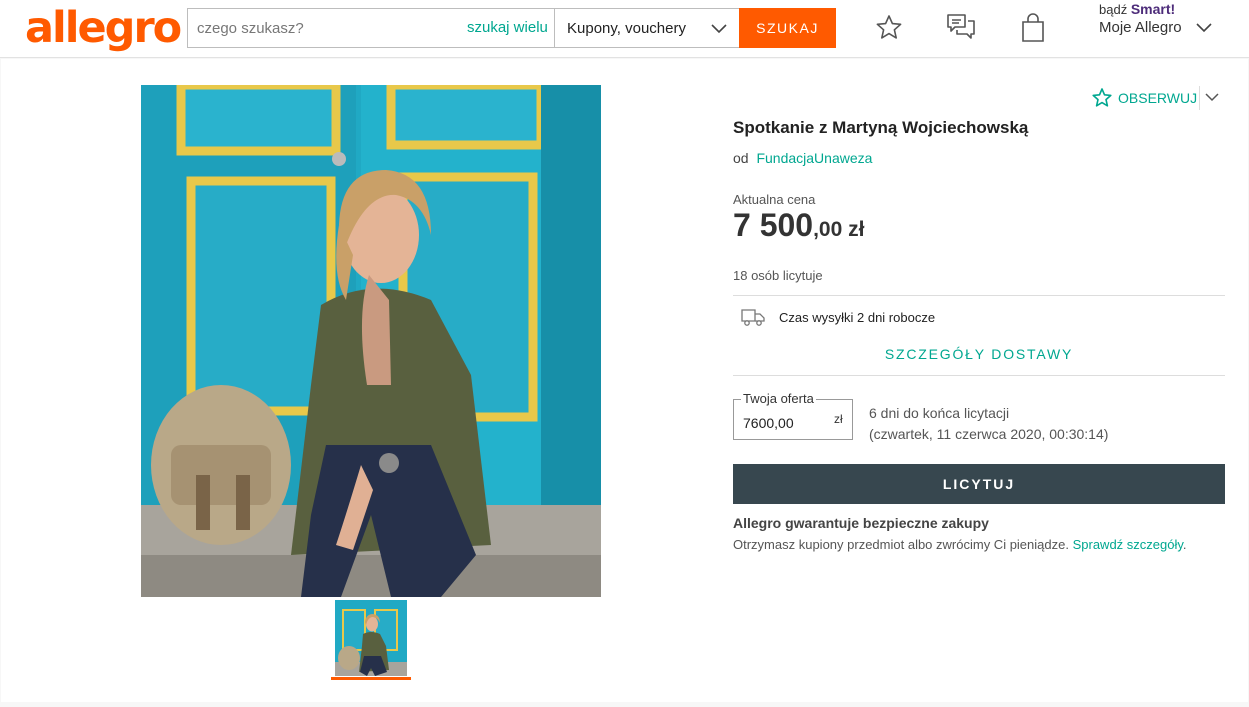 The width and height of the screenshot is (1249, 707). I want to click on offer-input, so click(781, 423).